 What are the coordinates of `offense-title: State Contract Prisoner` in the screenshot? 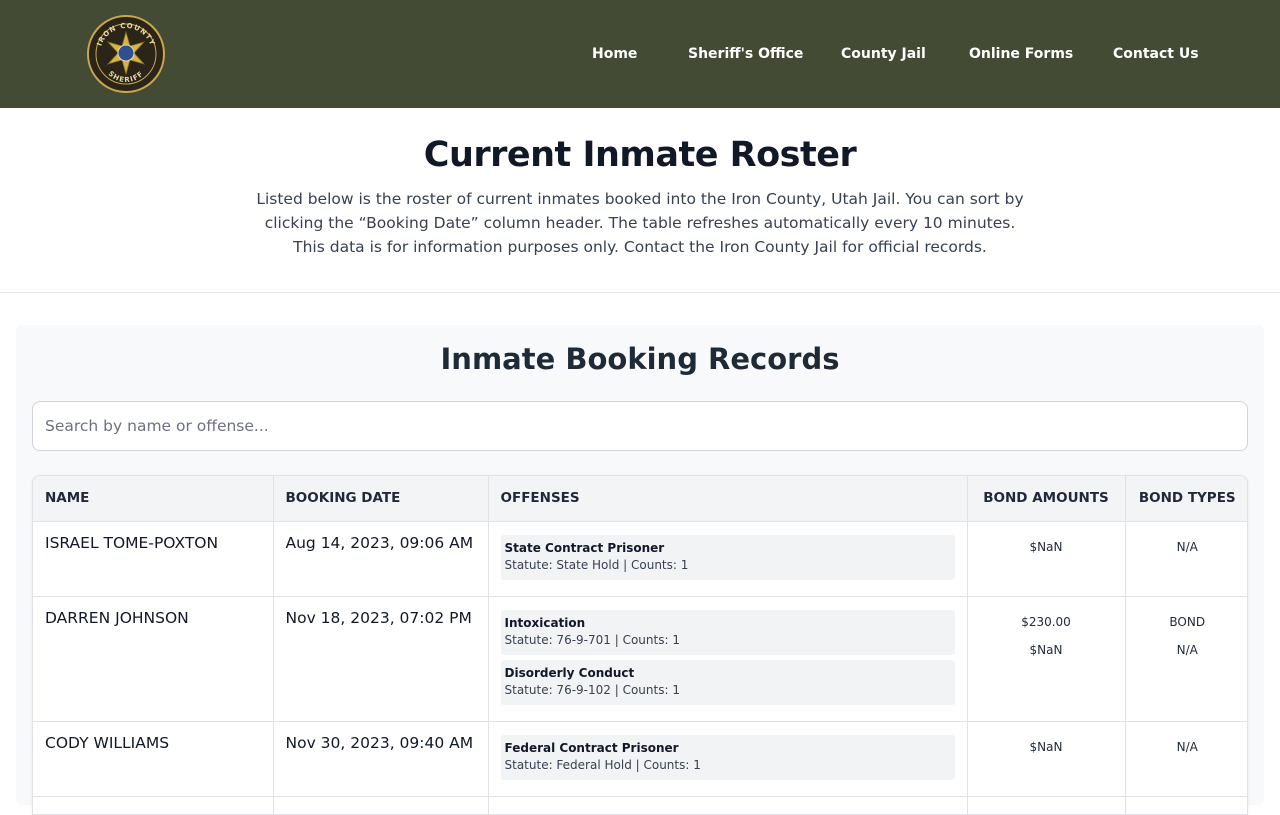 It's located at (584, 547).